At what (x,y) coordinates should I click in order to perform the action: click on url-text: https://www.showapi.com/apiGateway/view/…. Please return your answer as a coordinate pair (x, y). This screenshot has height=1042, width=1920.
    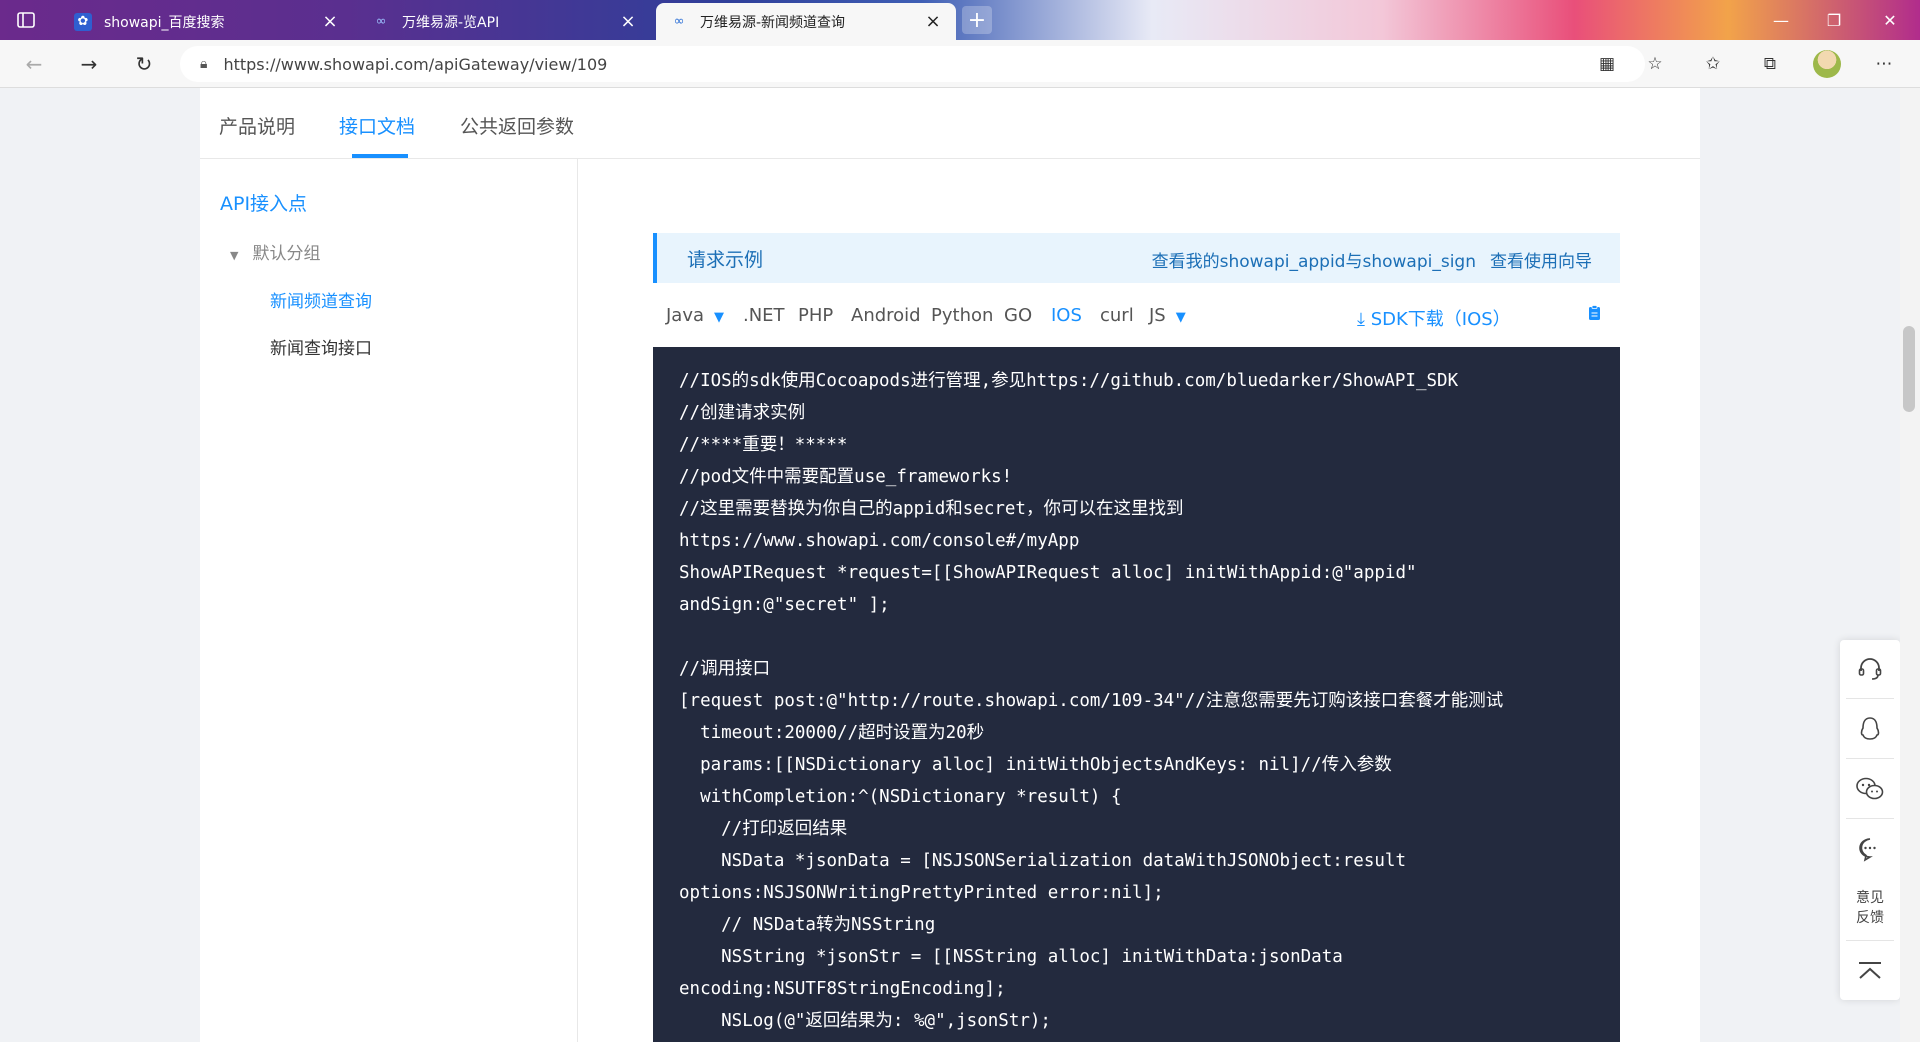
    Looking at the image, I should click on (415, 64).